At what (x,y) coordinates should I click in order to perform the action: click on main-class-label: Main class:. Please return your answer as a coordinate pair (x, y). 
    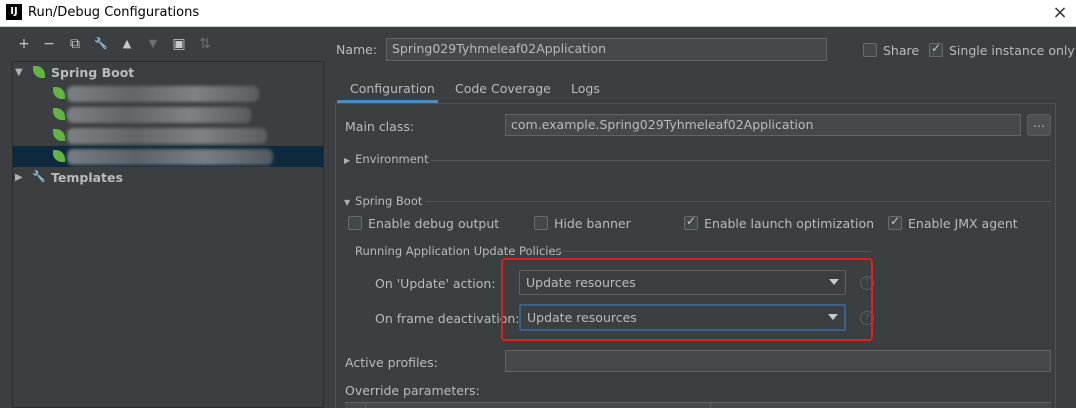
    Looking at the image, I should click on (380, 126).